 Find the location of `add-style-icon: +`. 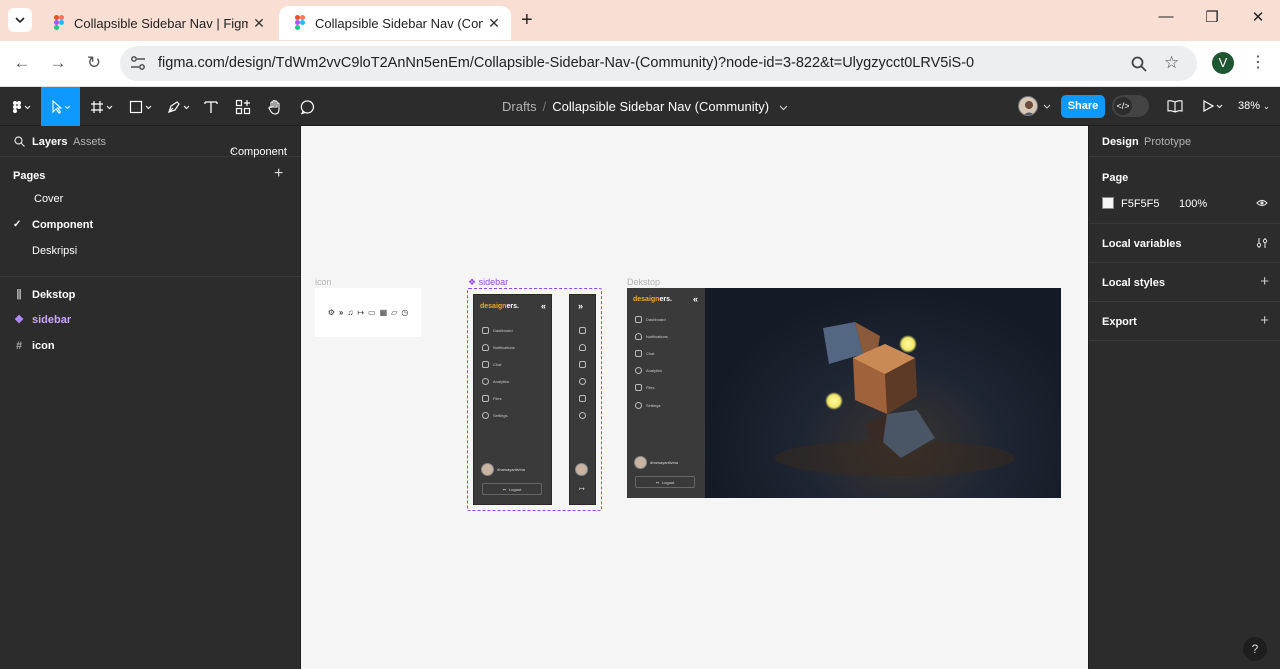

add-style-icon: + is located at coordinates (1264, 281).